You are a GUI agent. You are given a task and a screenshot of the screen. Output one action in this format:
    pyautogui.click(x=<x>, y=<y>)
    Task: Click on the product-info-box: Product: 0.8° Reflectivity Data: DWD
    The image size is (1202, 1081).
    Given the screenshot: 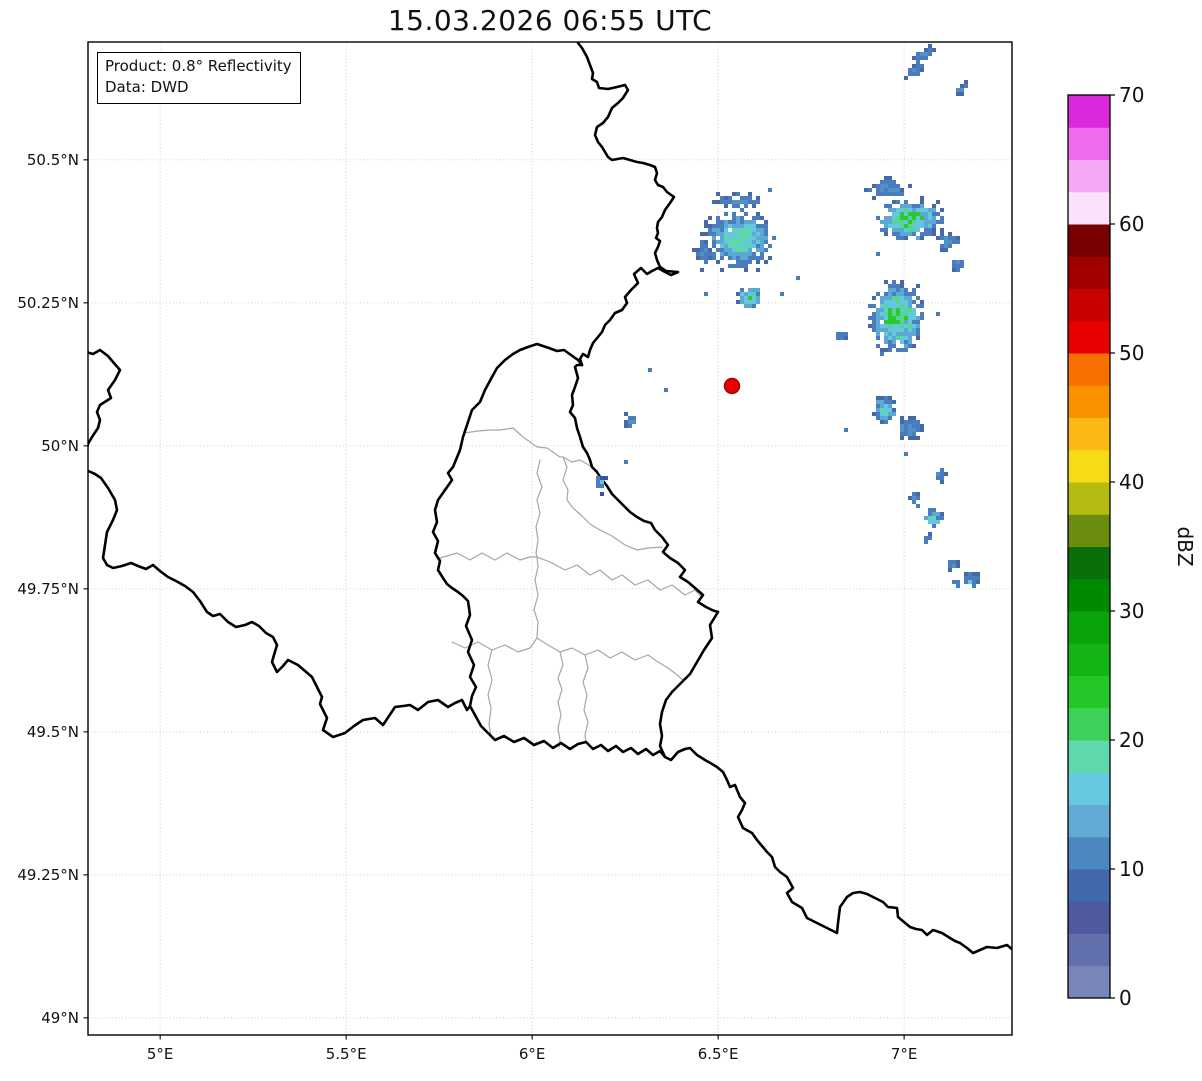 What is the action you would take?
    pyautogui.click(x=199, y=78)
    